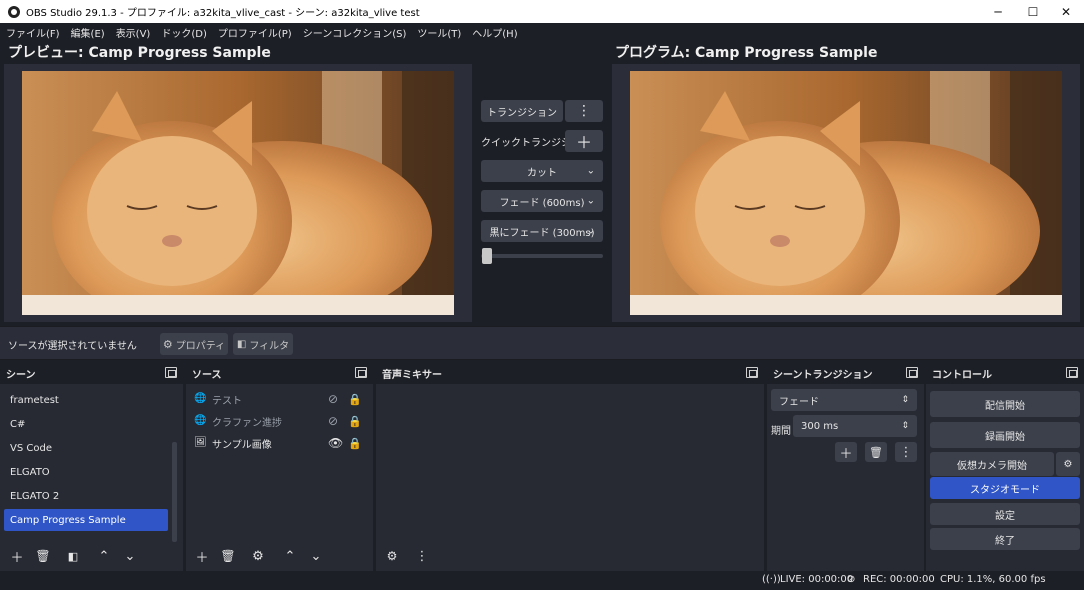 This screenshot has width=1084, height=590. Describe the element at coordinates (899, 579) in the screenshot. I see `rec-timer: REC: 00:00:00` at that location.